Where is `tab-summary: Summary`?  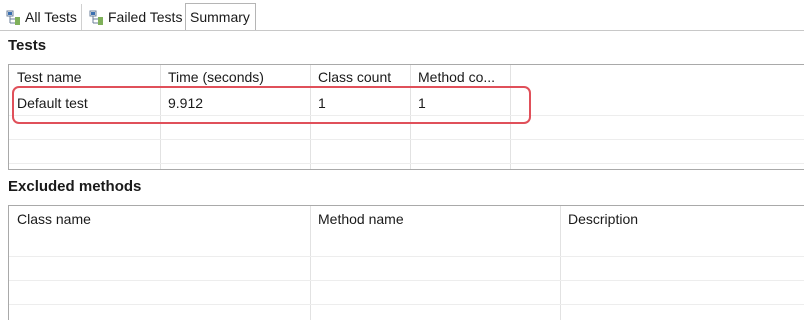
tab-summary: Summary is located at coordinates (220, 17).